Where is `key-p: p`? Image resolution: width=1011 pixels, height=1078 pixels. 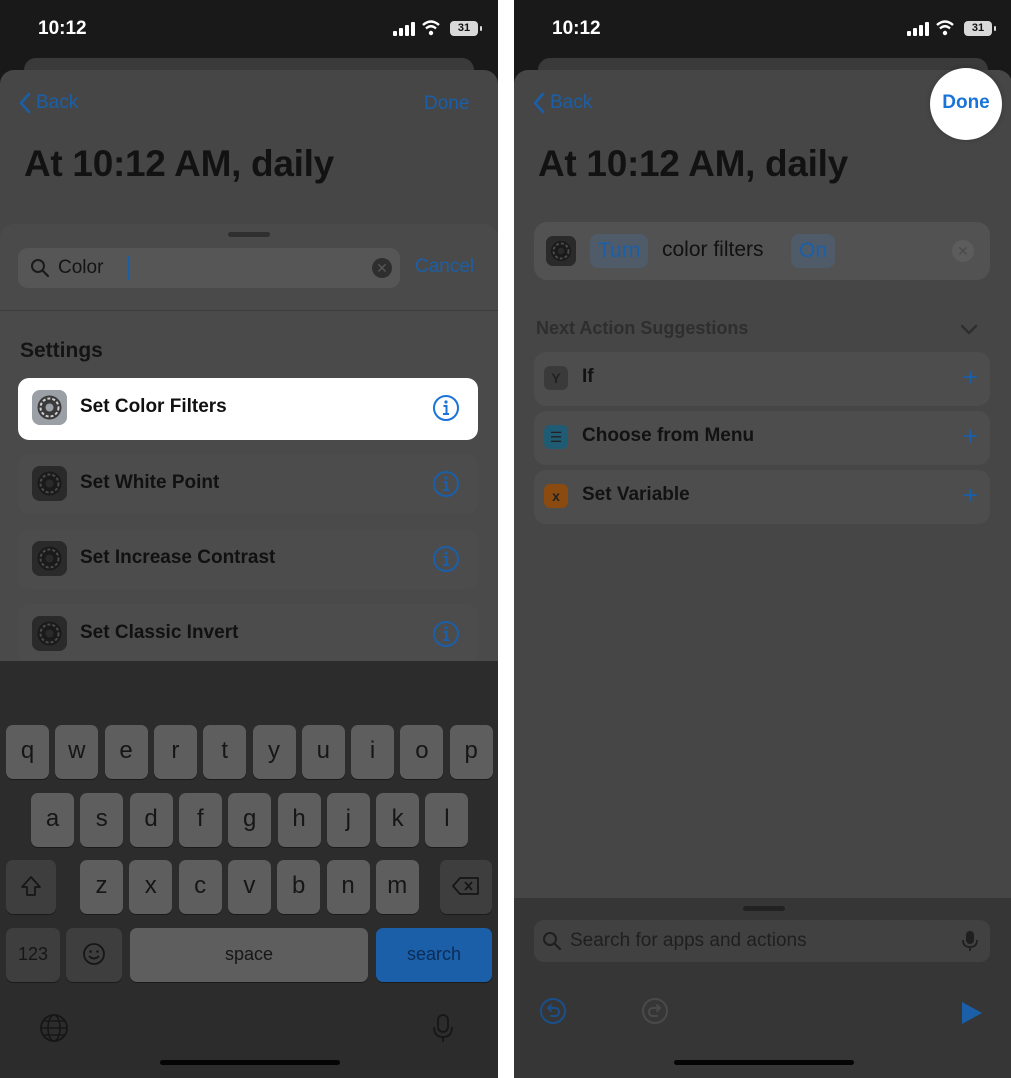
key-p: p is located at coordinates (471, 752).